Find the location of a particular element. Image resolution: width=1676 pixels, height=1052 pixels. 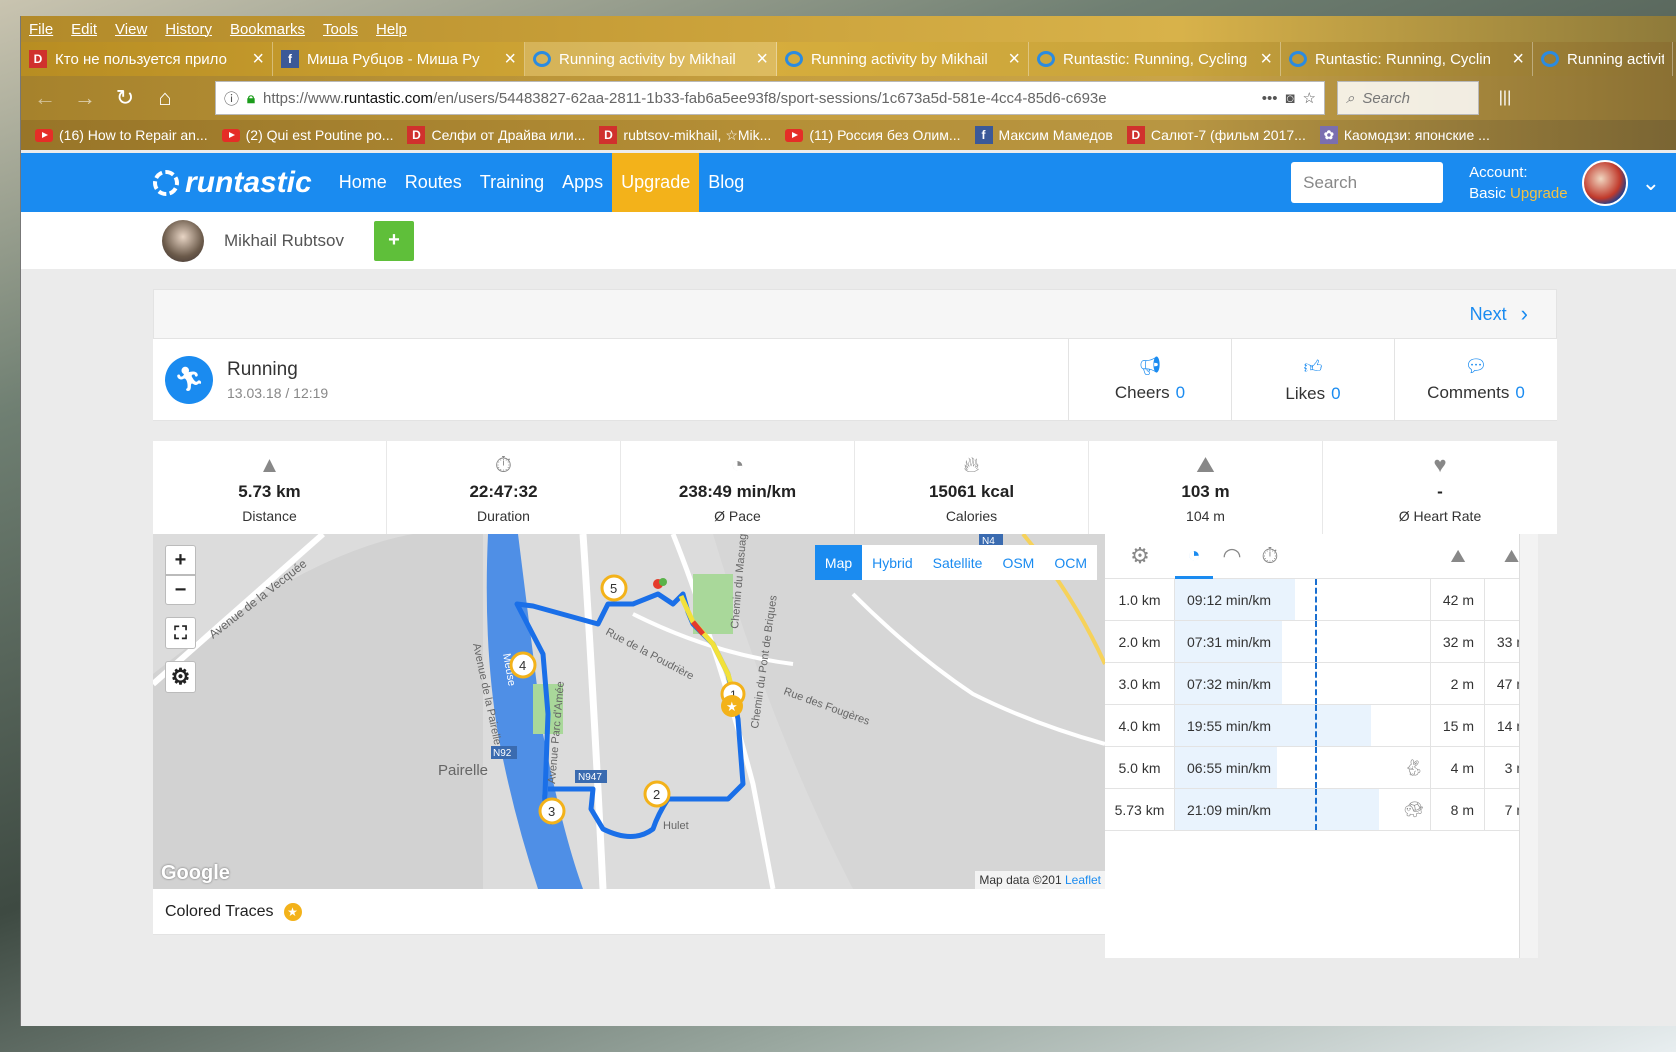

map-type-map: Map is located at coordinates (838, 562).